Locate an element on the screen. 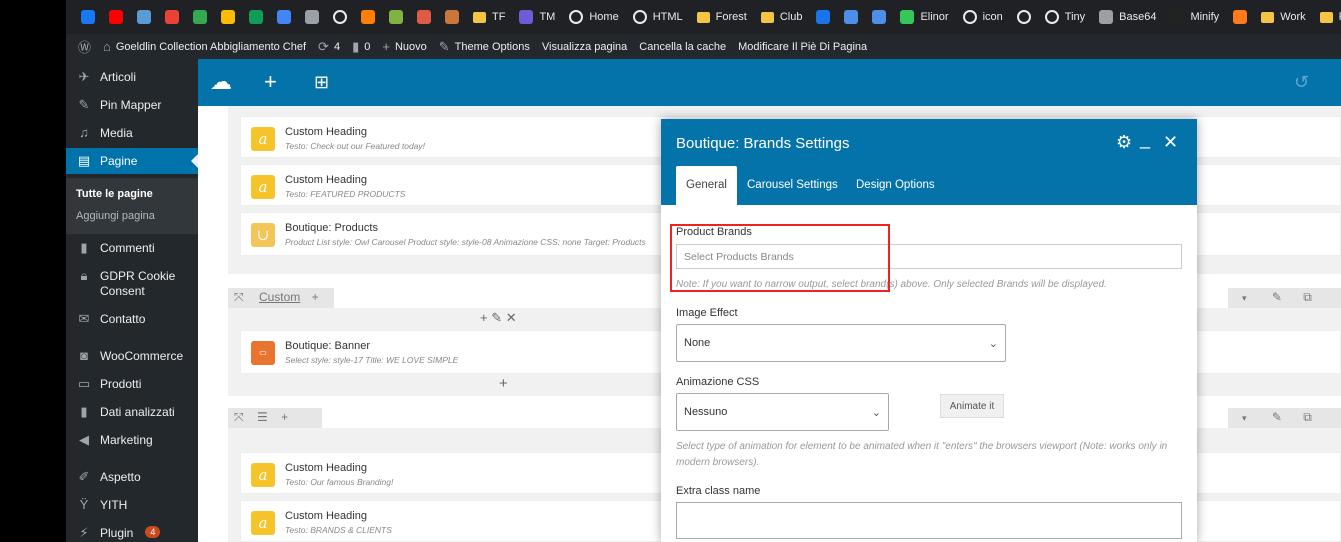 Image resolution: width=1341 pixels, height=542 pixels. sidebar-item-marketing: ◀ Marketing is located at coordinates (132, 440).